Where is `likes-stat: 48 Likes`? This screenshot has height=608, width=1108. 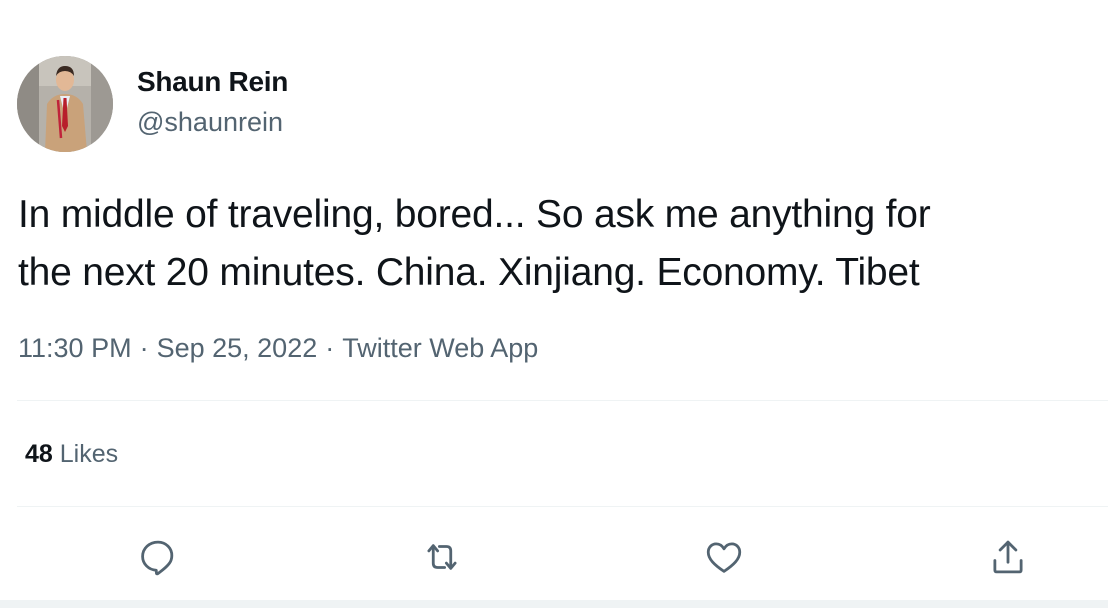 likes-stat: 48 Likes is located at coordinates (71, 454).